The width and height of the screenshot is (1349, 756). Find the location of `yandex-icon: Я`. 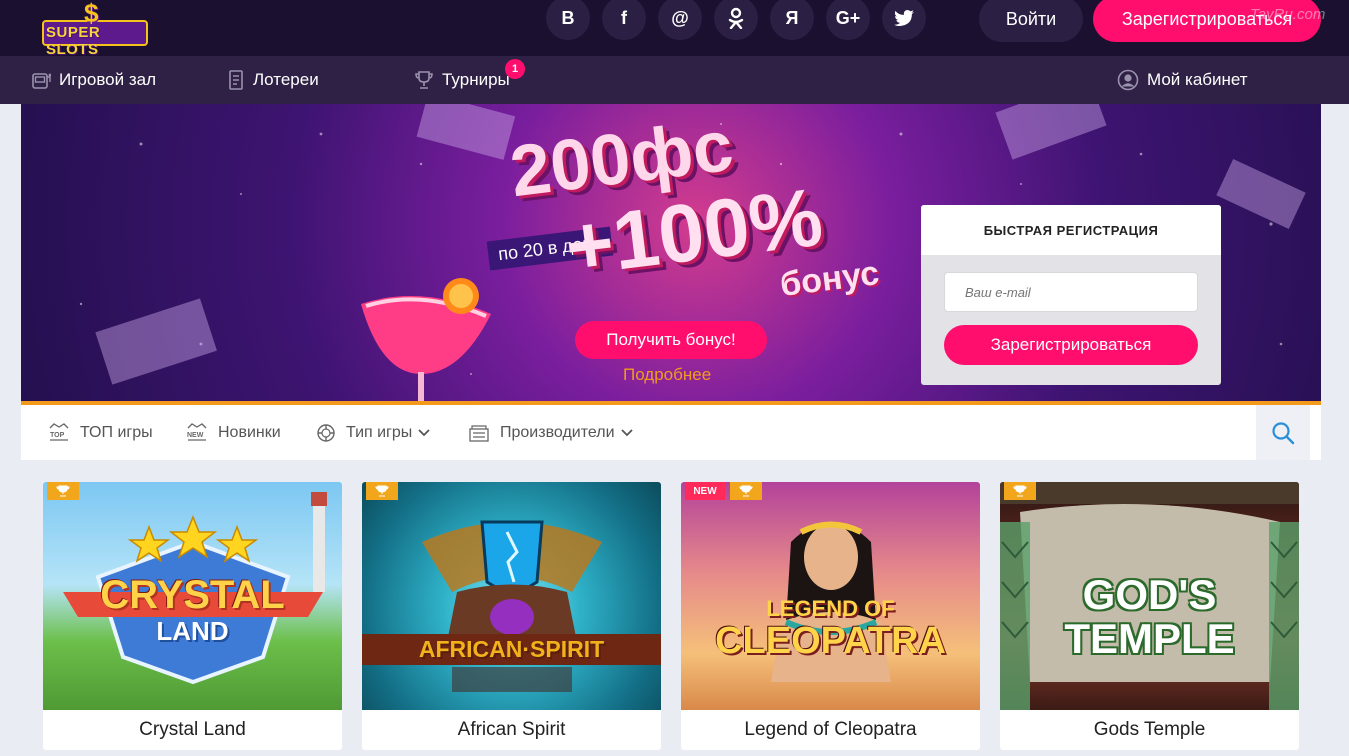

yandex-icon: Я is located at coordinates (792, 20).